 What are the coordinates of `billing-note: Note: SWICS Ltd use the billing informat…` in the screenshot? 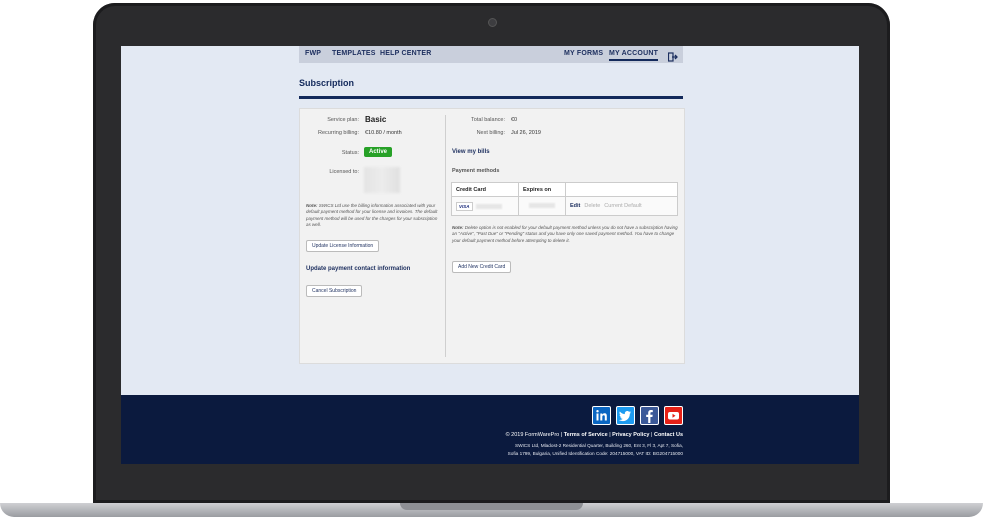 It's located at (373, 216).